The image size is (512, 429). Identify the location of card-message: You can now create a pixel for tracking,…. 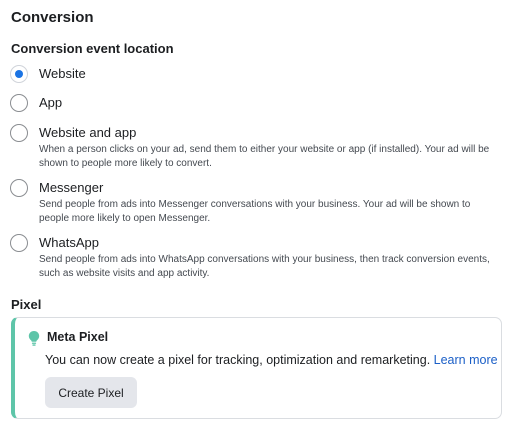
(271, 360).